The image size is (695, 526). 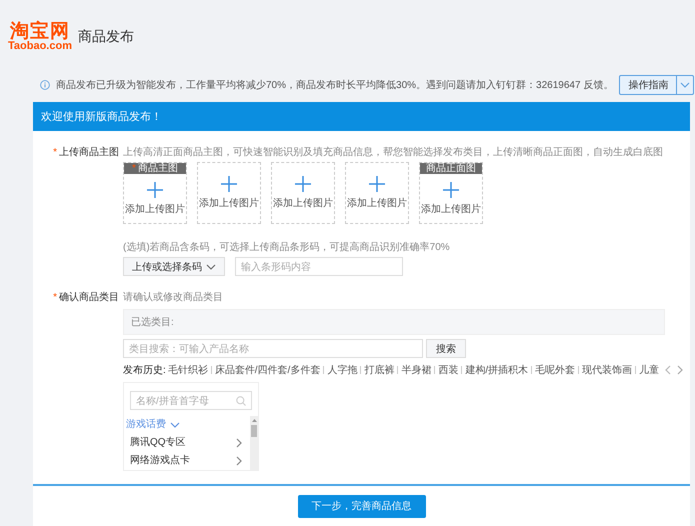 What do you see at coordinates (607, 370) in the screenshot?
I see `history-link: 现代装饰画` at bounding box center [607, 370].